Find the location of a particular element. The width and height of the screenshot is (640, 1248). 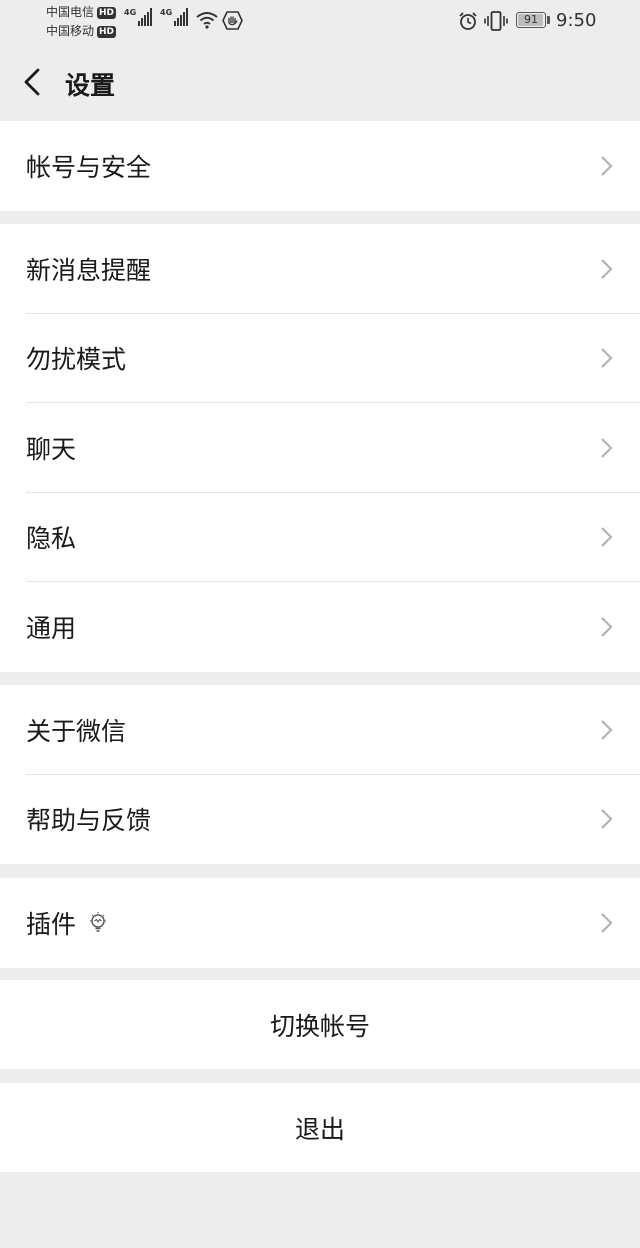

settings-item-label: 勿扰模式 is located at coordinates (76, 360).